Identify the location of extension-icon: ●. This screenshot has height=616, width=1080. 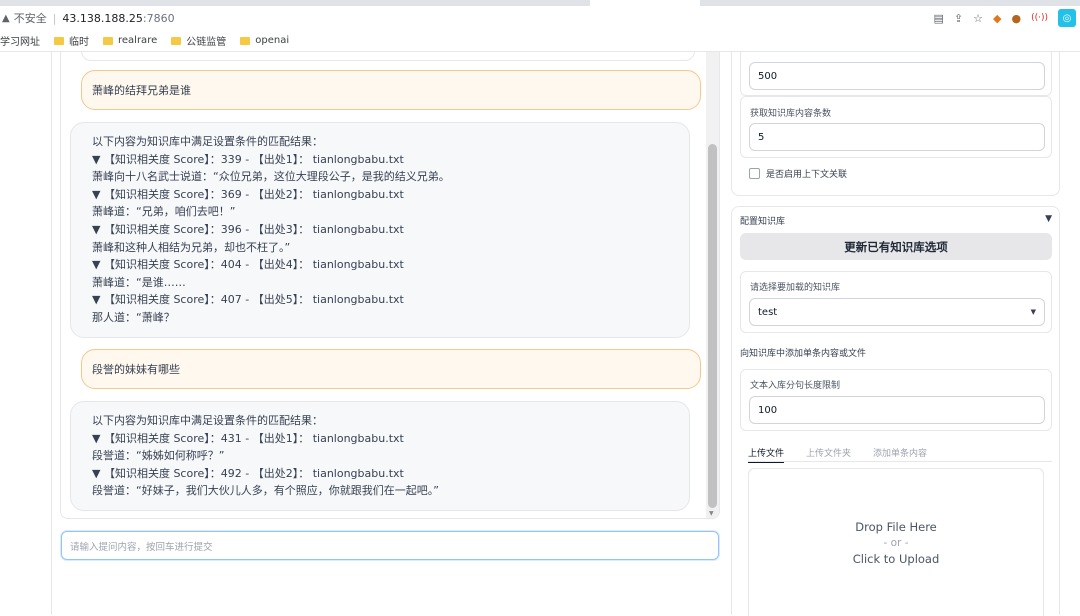
(1016, 18).